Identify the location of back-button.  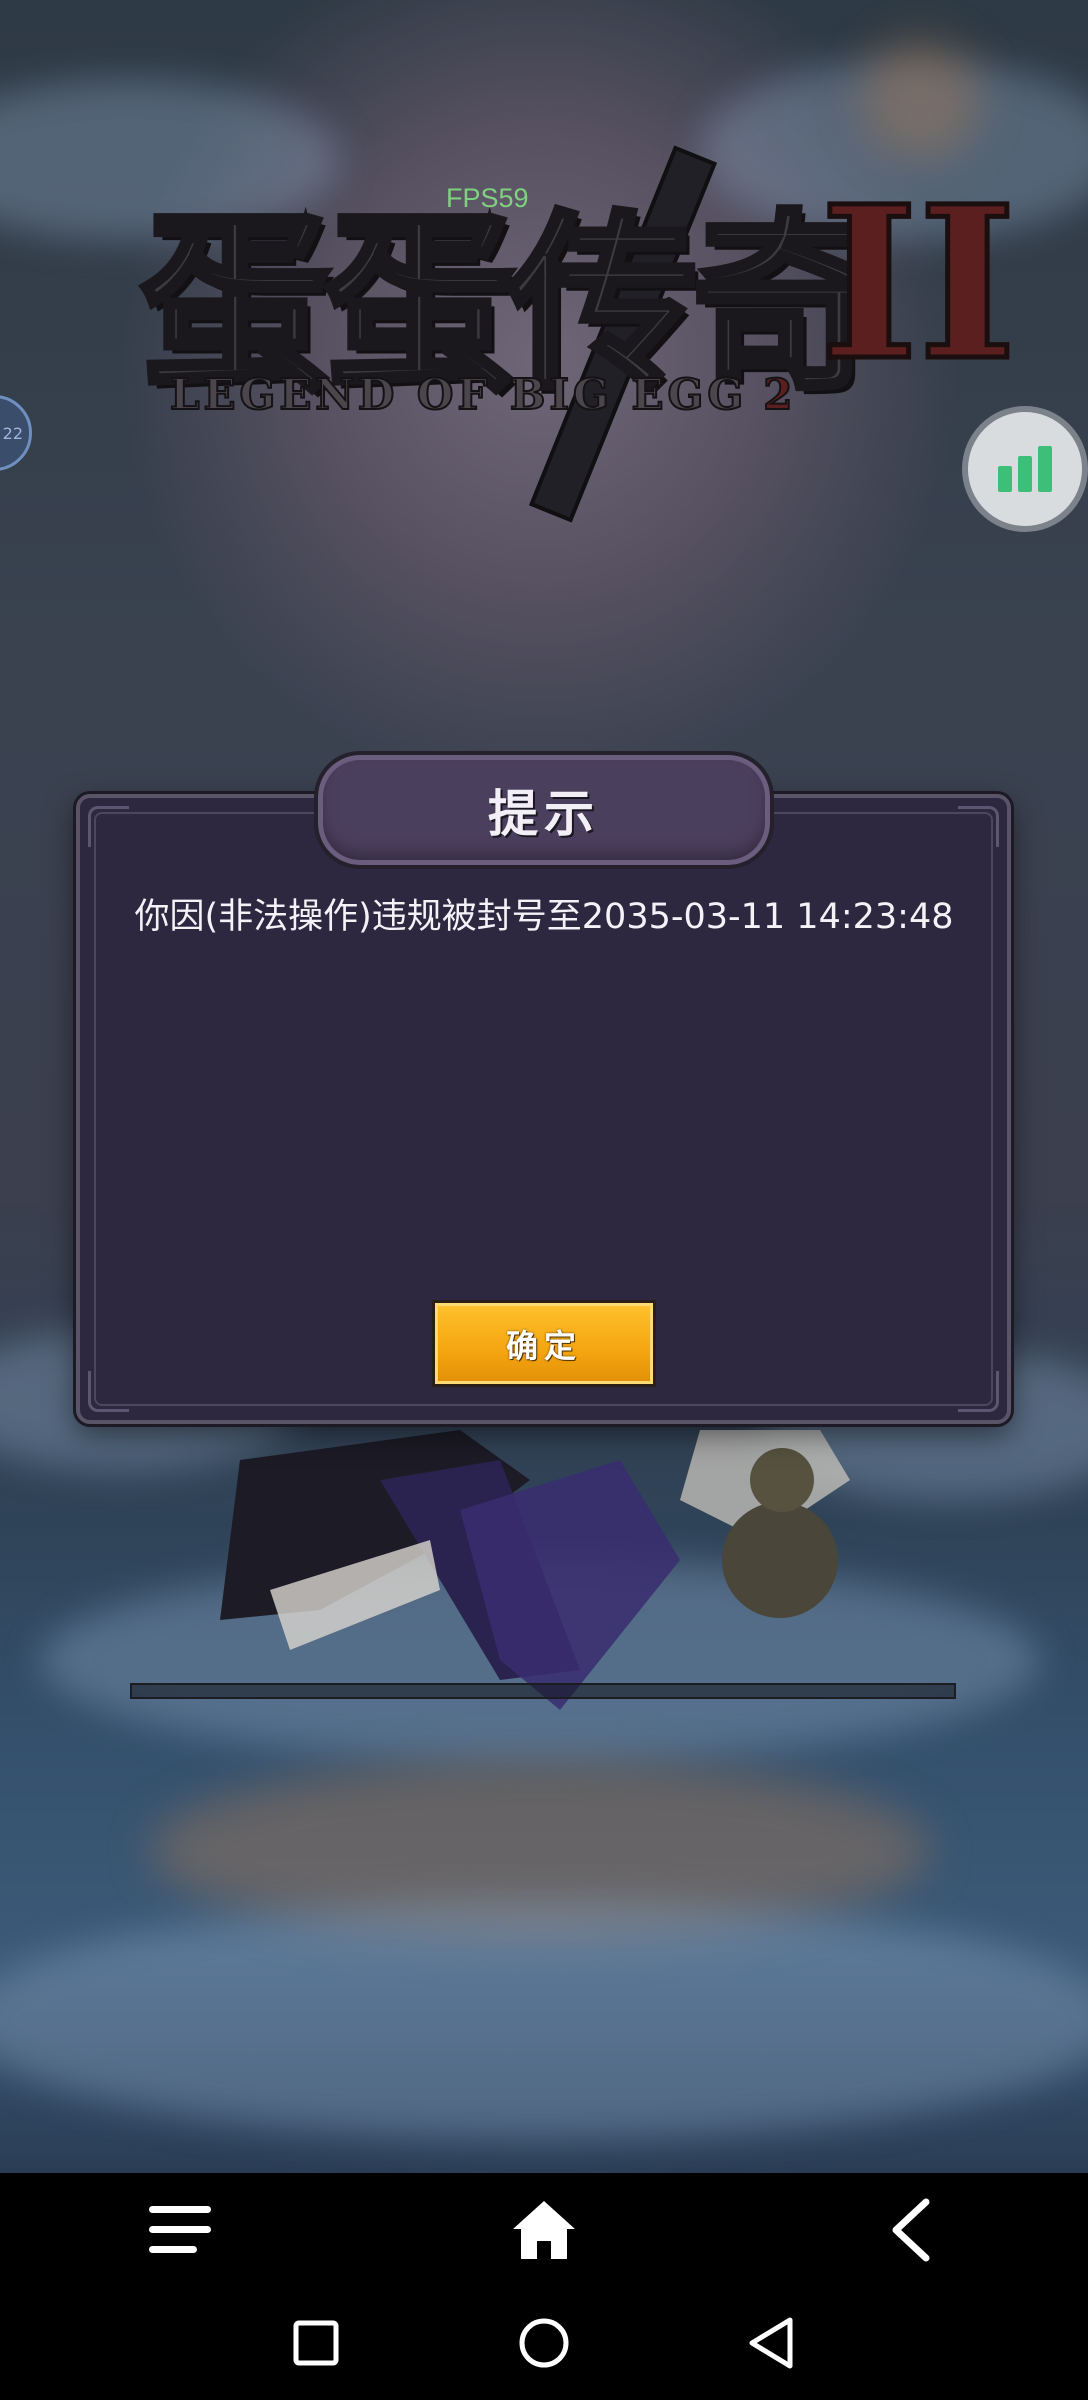
(910, 2230).